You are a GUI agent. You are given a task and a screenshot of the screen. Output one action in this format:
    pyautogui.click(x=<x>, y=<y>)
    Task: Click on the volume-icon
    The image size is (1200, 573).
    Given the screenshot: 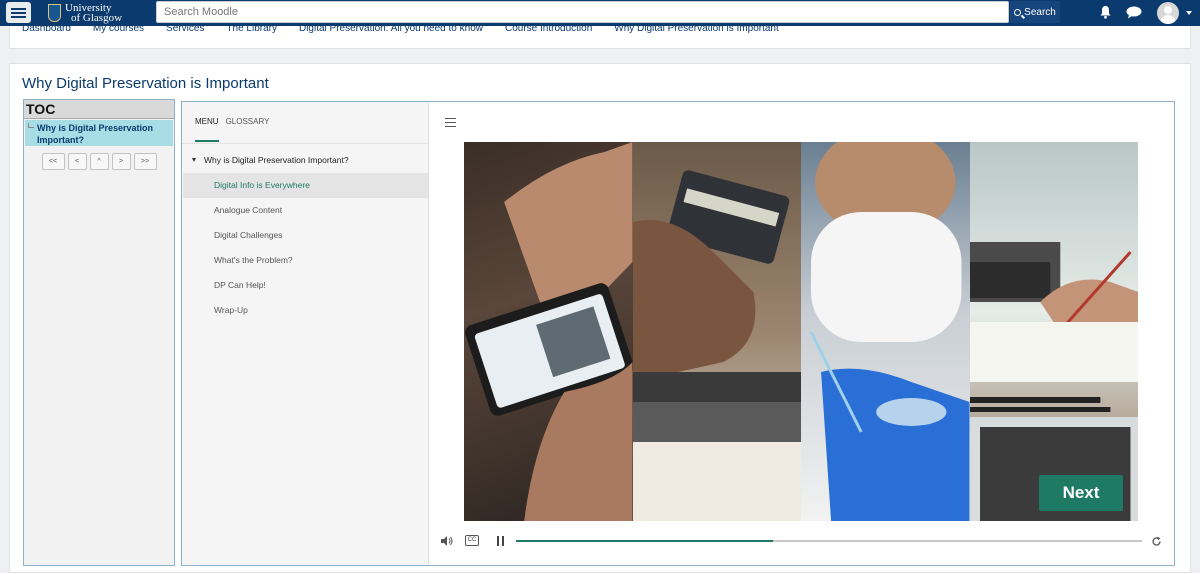 What is the action you would take?
    pyautogui.click(x=447, y=541)
    